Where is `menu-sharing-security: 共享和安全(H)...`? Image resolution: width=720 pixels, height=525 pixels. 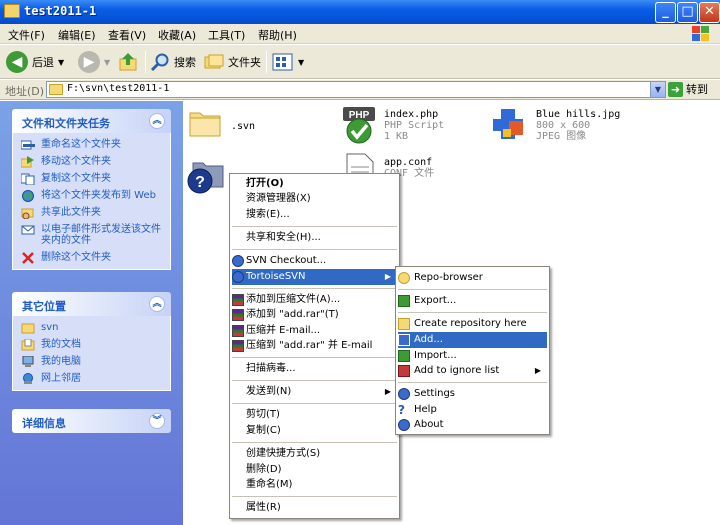 menu-sharing-security: 共享和安全(H)... is located at coordinates (314, 238).